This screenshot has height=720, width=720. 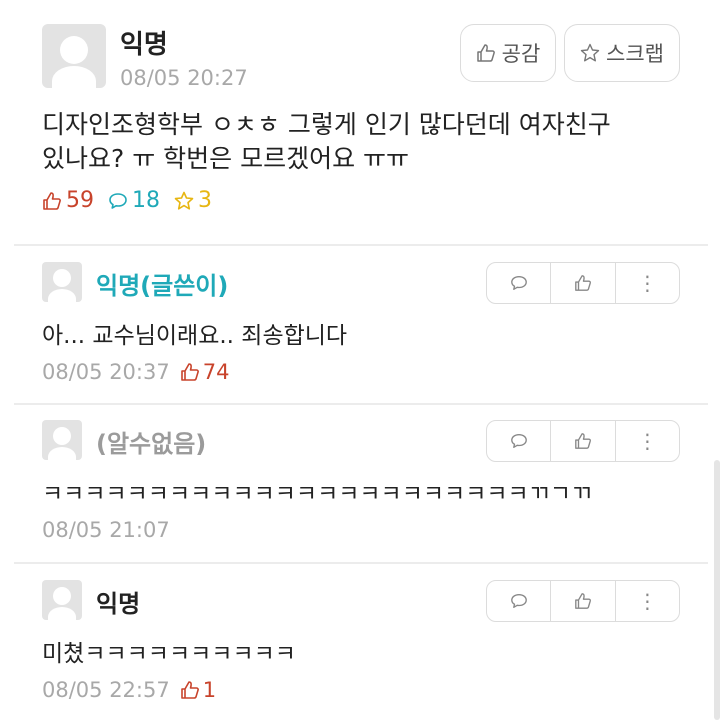 I want to click on comment-date: 08/05 21:07, so click(x=106, y=530).